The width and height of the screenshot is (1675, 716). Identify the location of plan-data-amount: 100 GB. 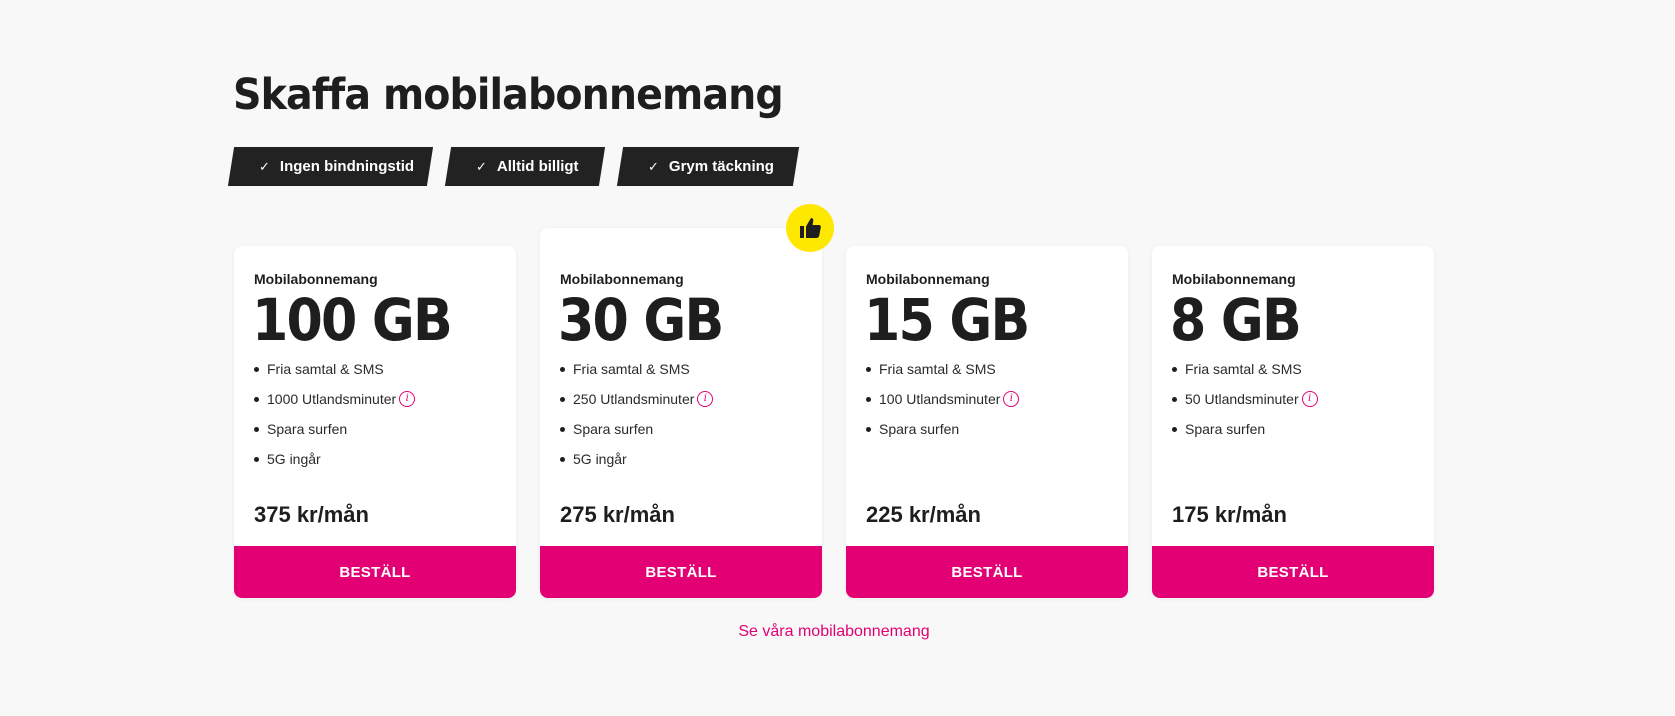
(352, 320).